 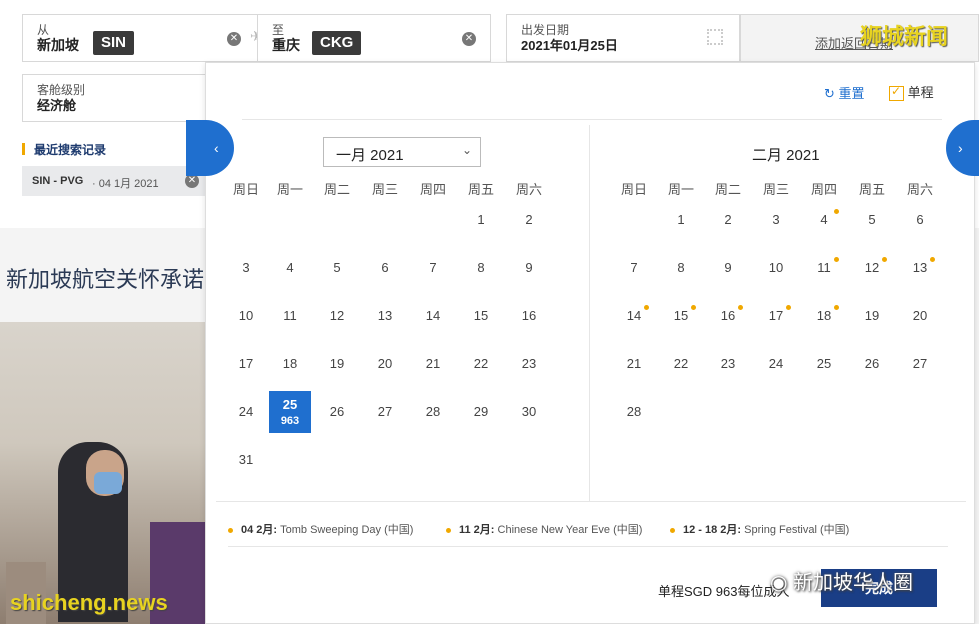 I want to click on clear-to-icon: ✕, so click(x=469, y=39).